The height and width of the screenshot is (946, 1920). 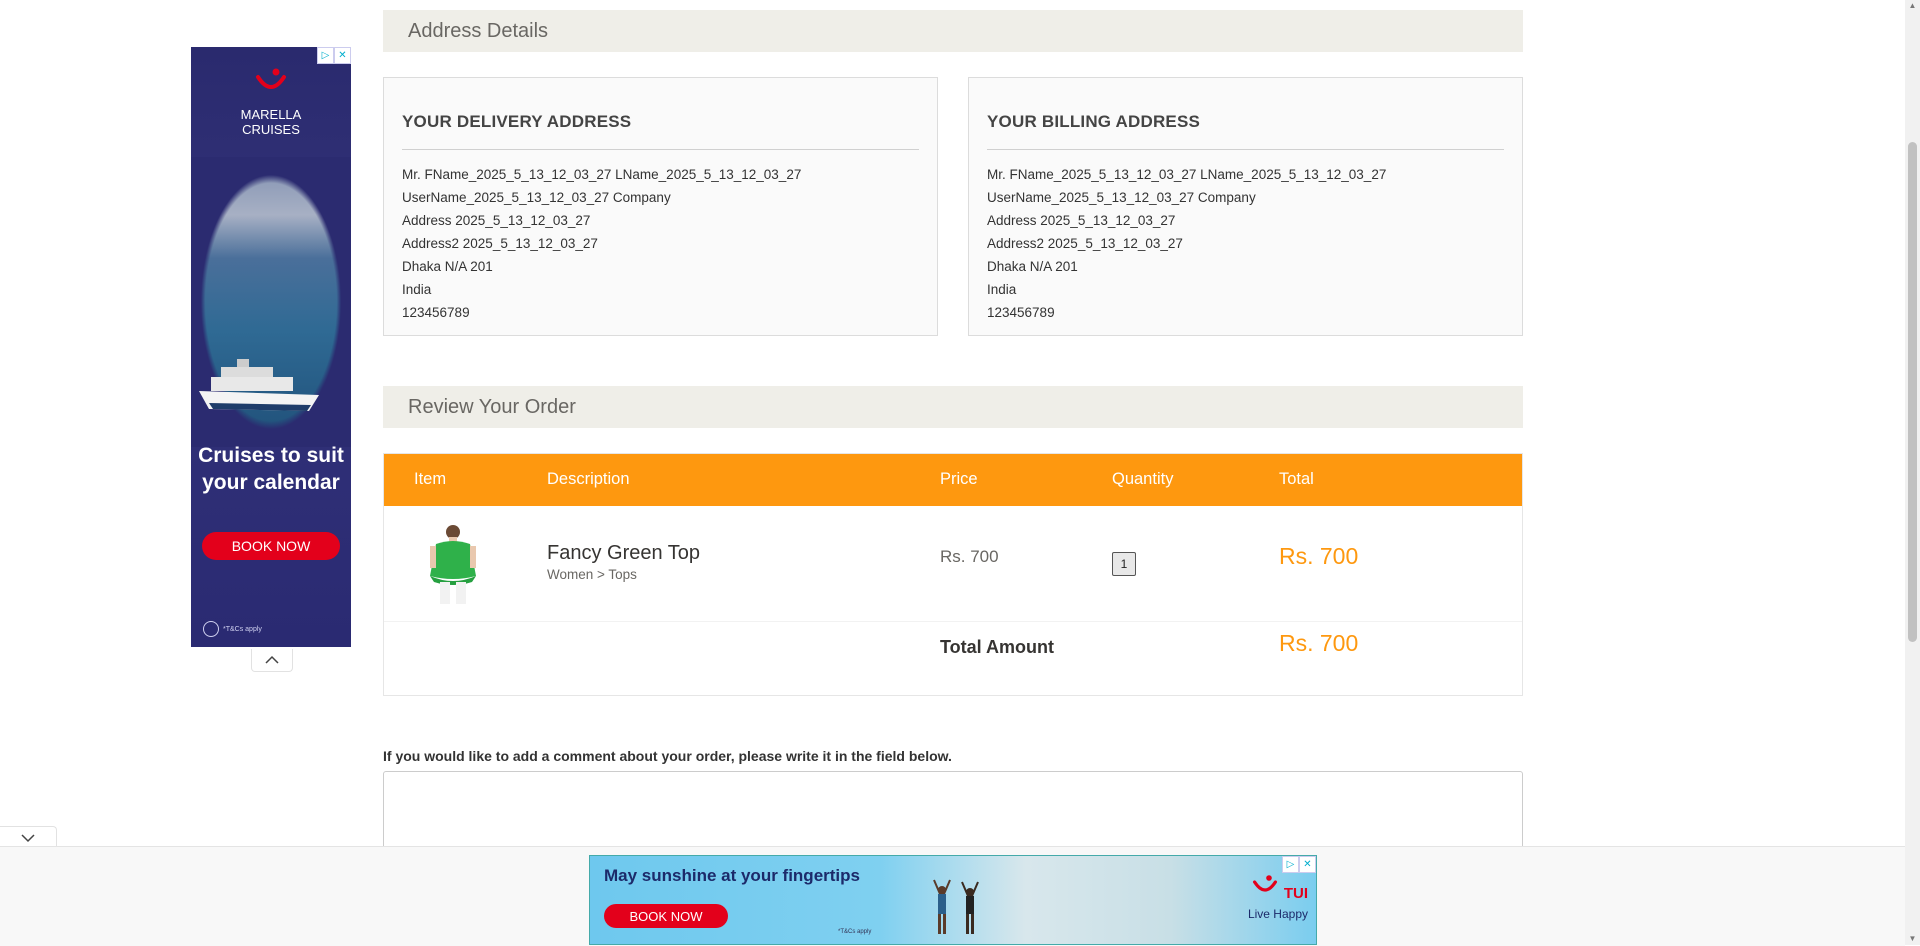 What do you see at coordinates (492, 406) in the screenshot?
I see `review-order-title: Review Your Order` at bounding box center [492, 406].